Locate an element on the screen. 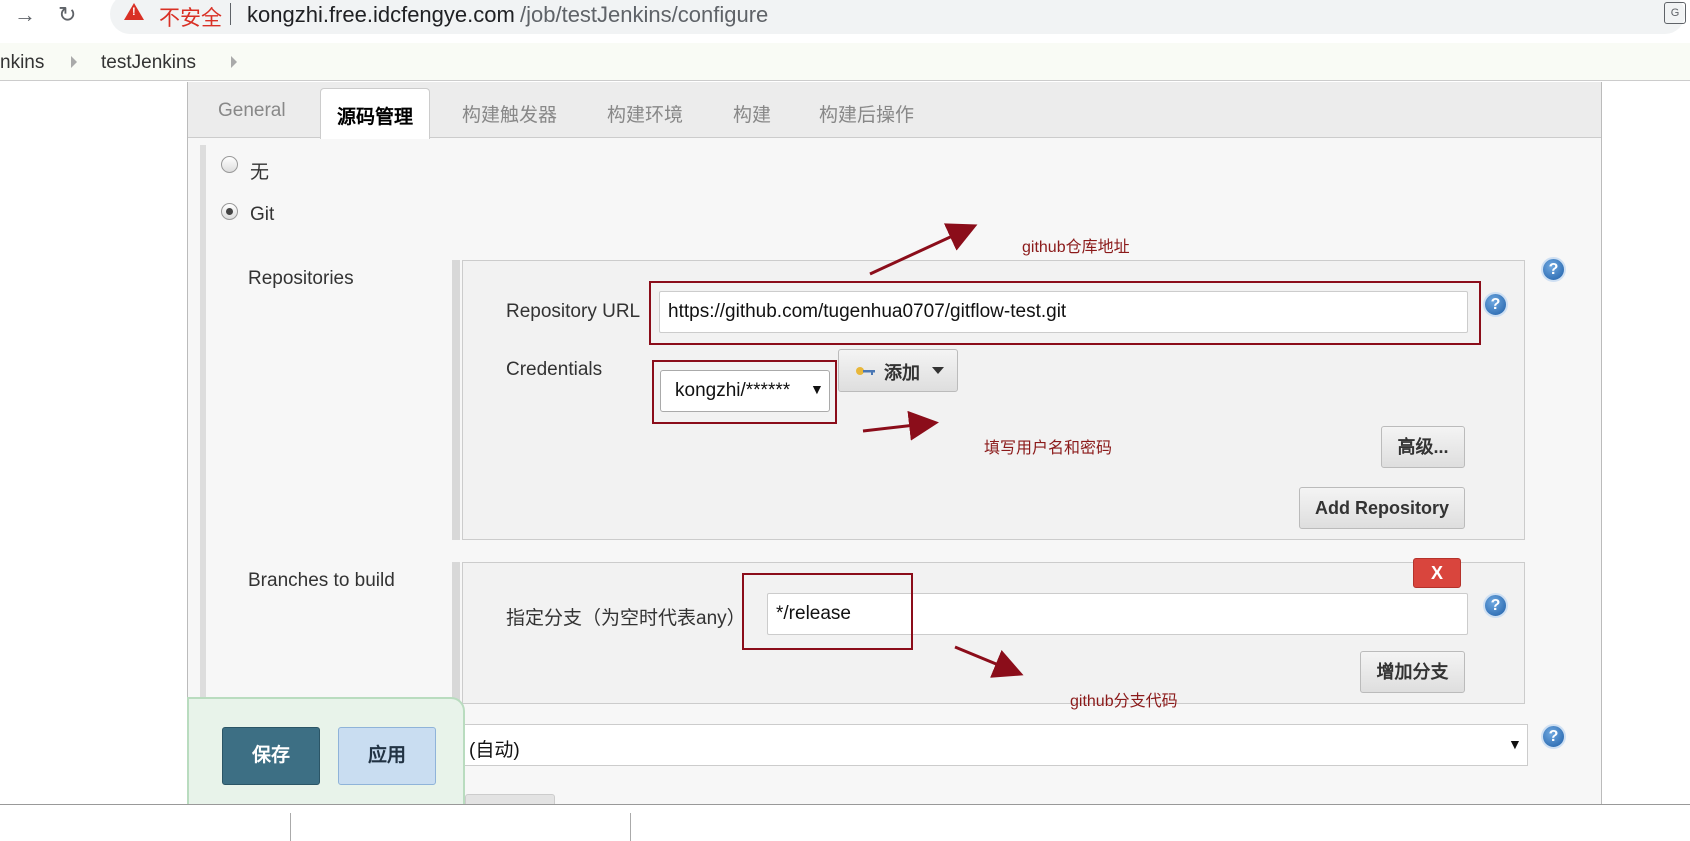 The width and height of the screenshot is (1690, 841). arrow-branch is located at coordinates (989, 661).